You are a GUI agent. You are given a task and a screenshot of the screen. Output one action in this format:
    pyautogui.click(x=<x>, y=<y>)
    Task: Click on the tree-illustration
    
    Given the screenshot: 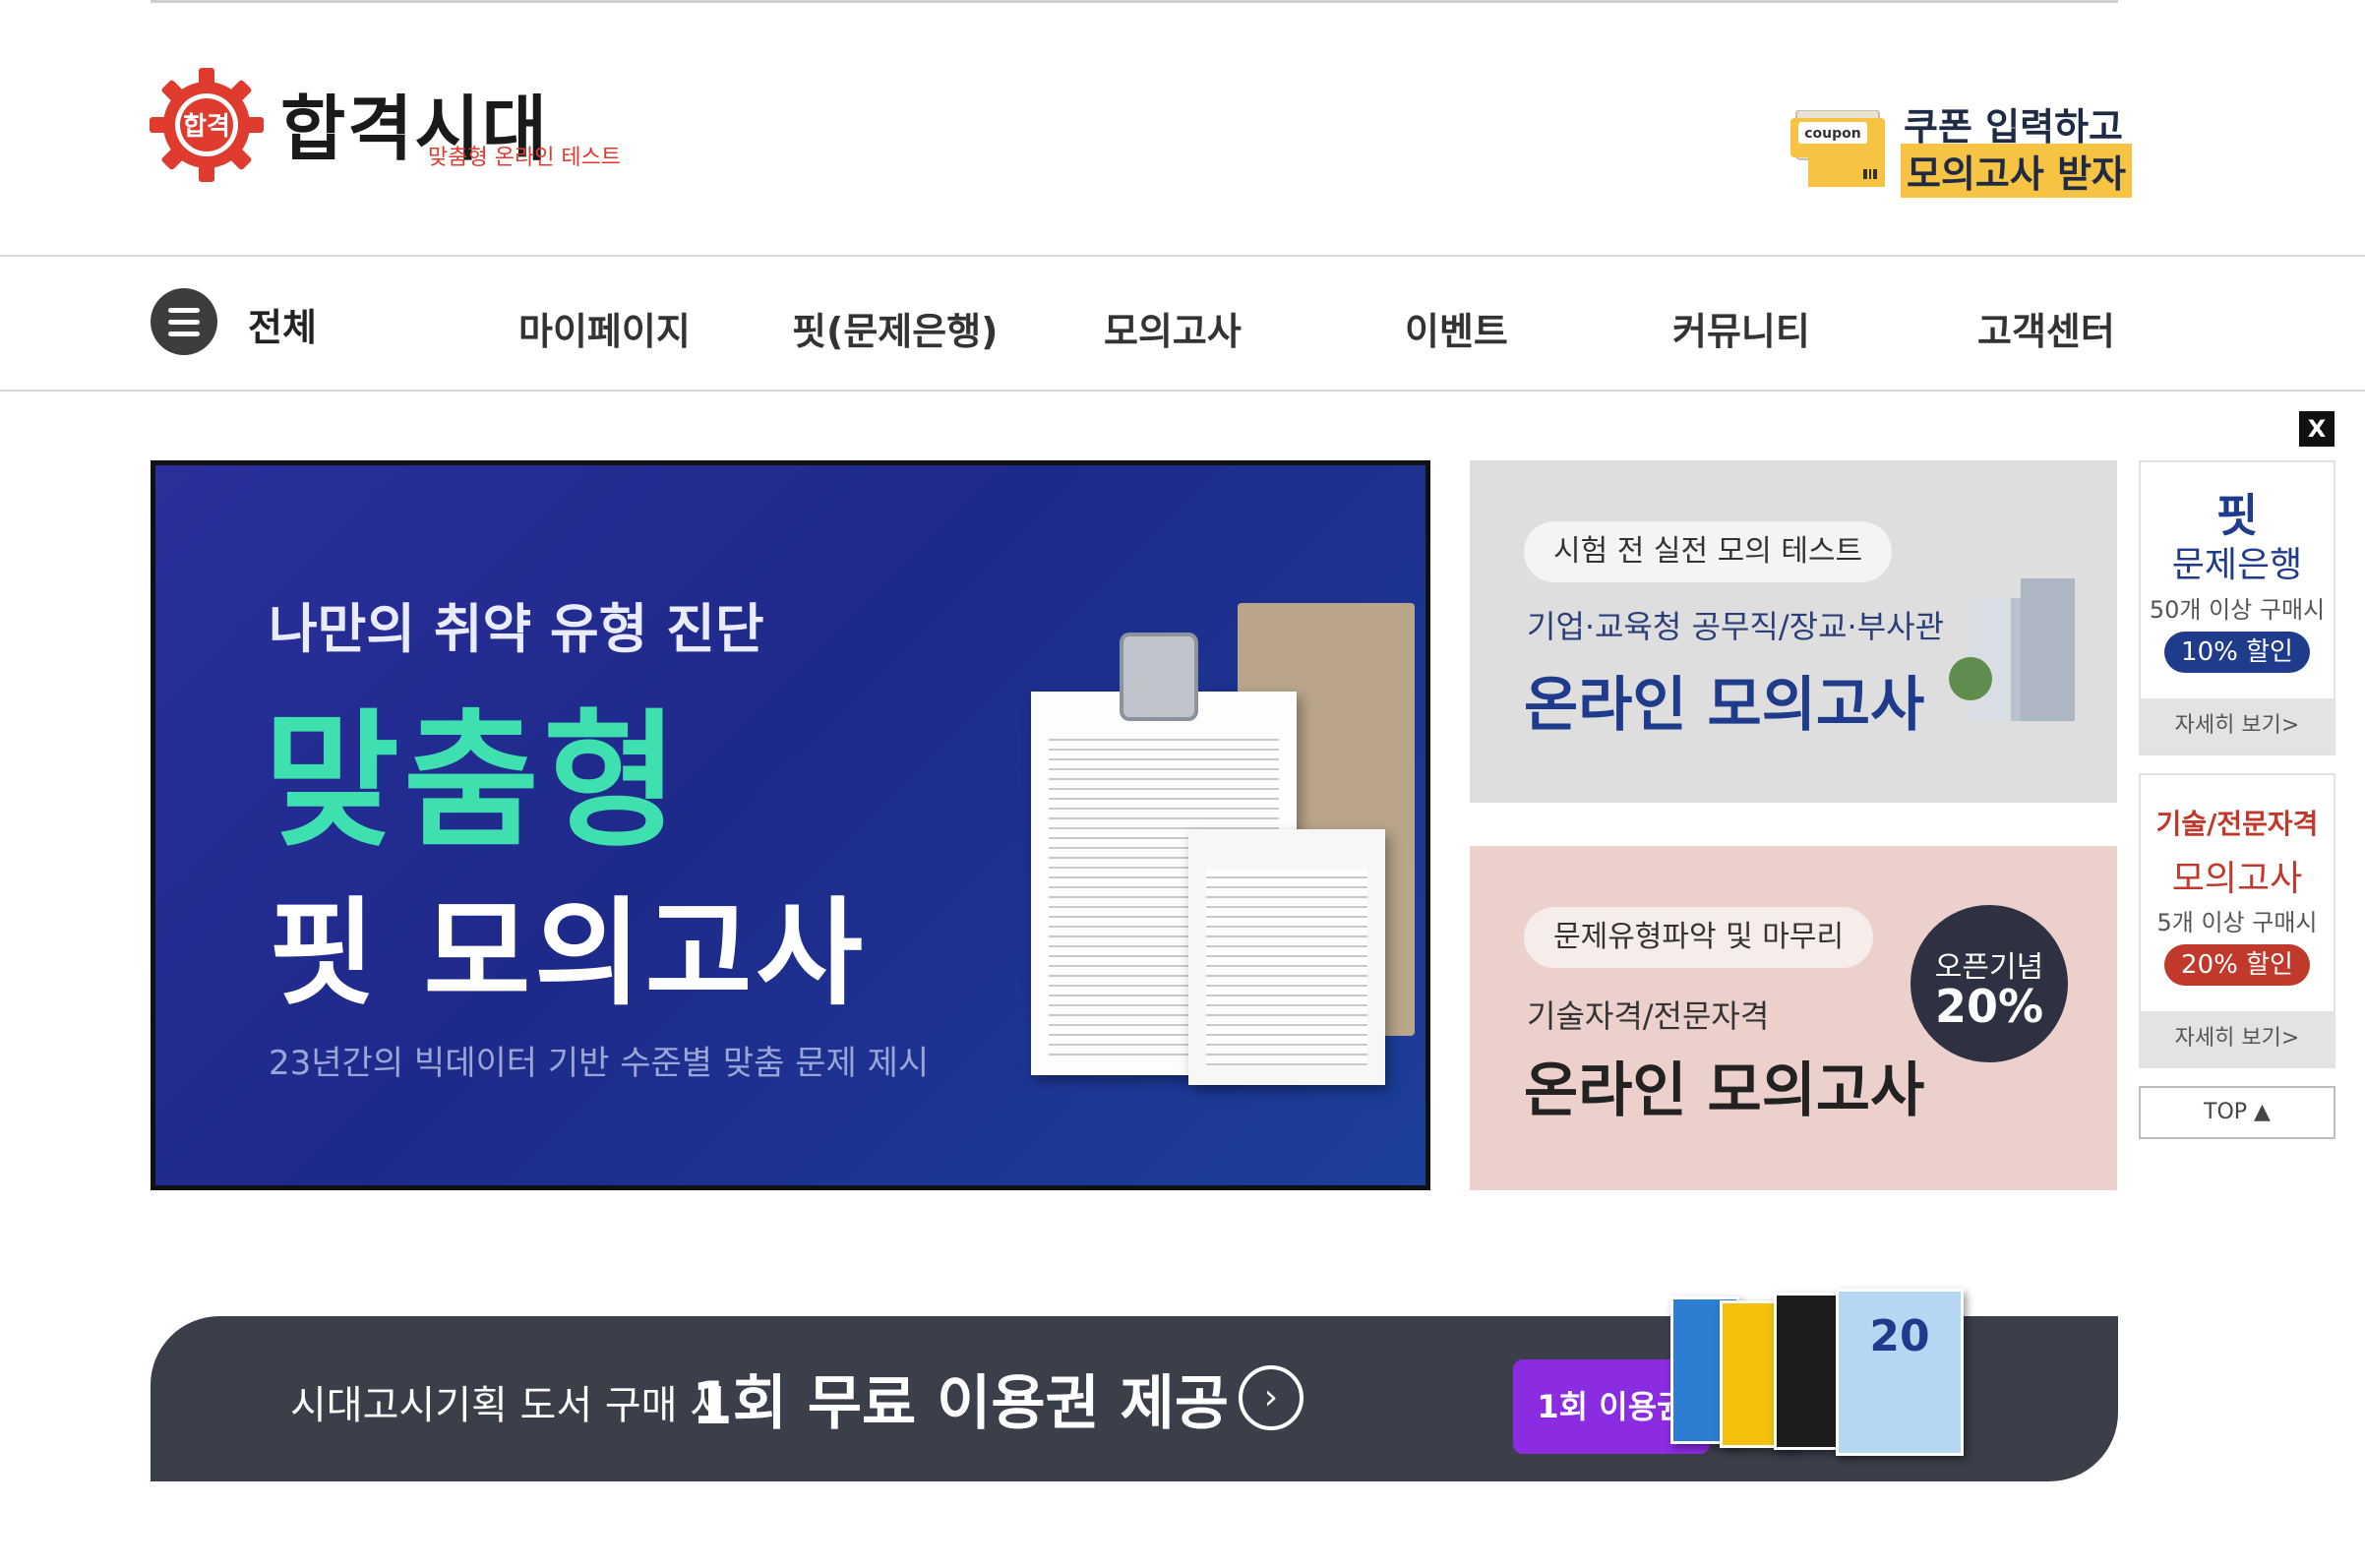 What is the action you would take?
    pyautogui.click(x=1970, y=678)
    